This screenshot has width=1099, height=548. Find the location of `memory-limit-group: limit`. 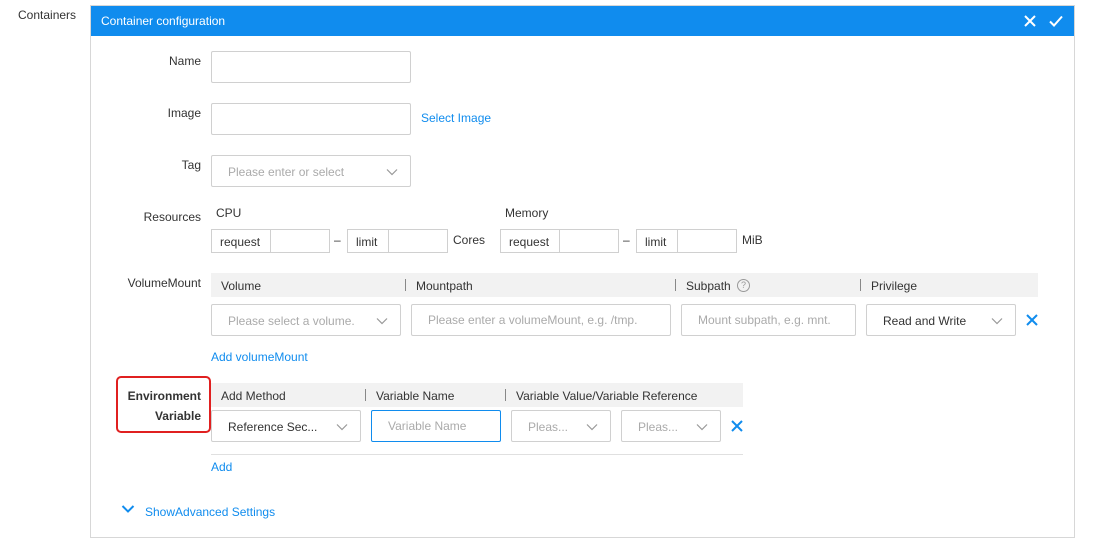

memory-limit-group: limit is located at coordinates (686, 241).